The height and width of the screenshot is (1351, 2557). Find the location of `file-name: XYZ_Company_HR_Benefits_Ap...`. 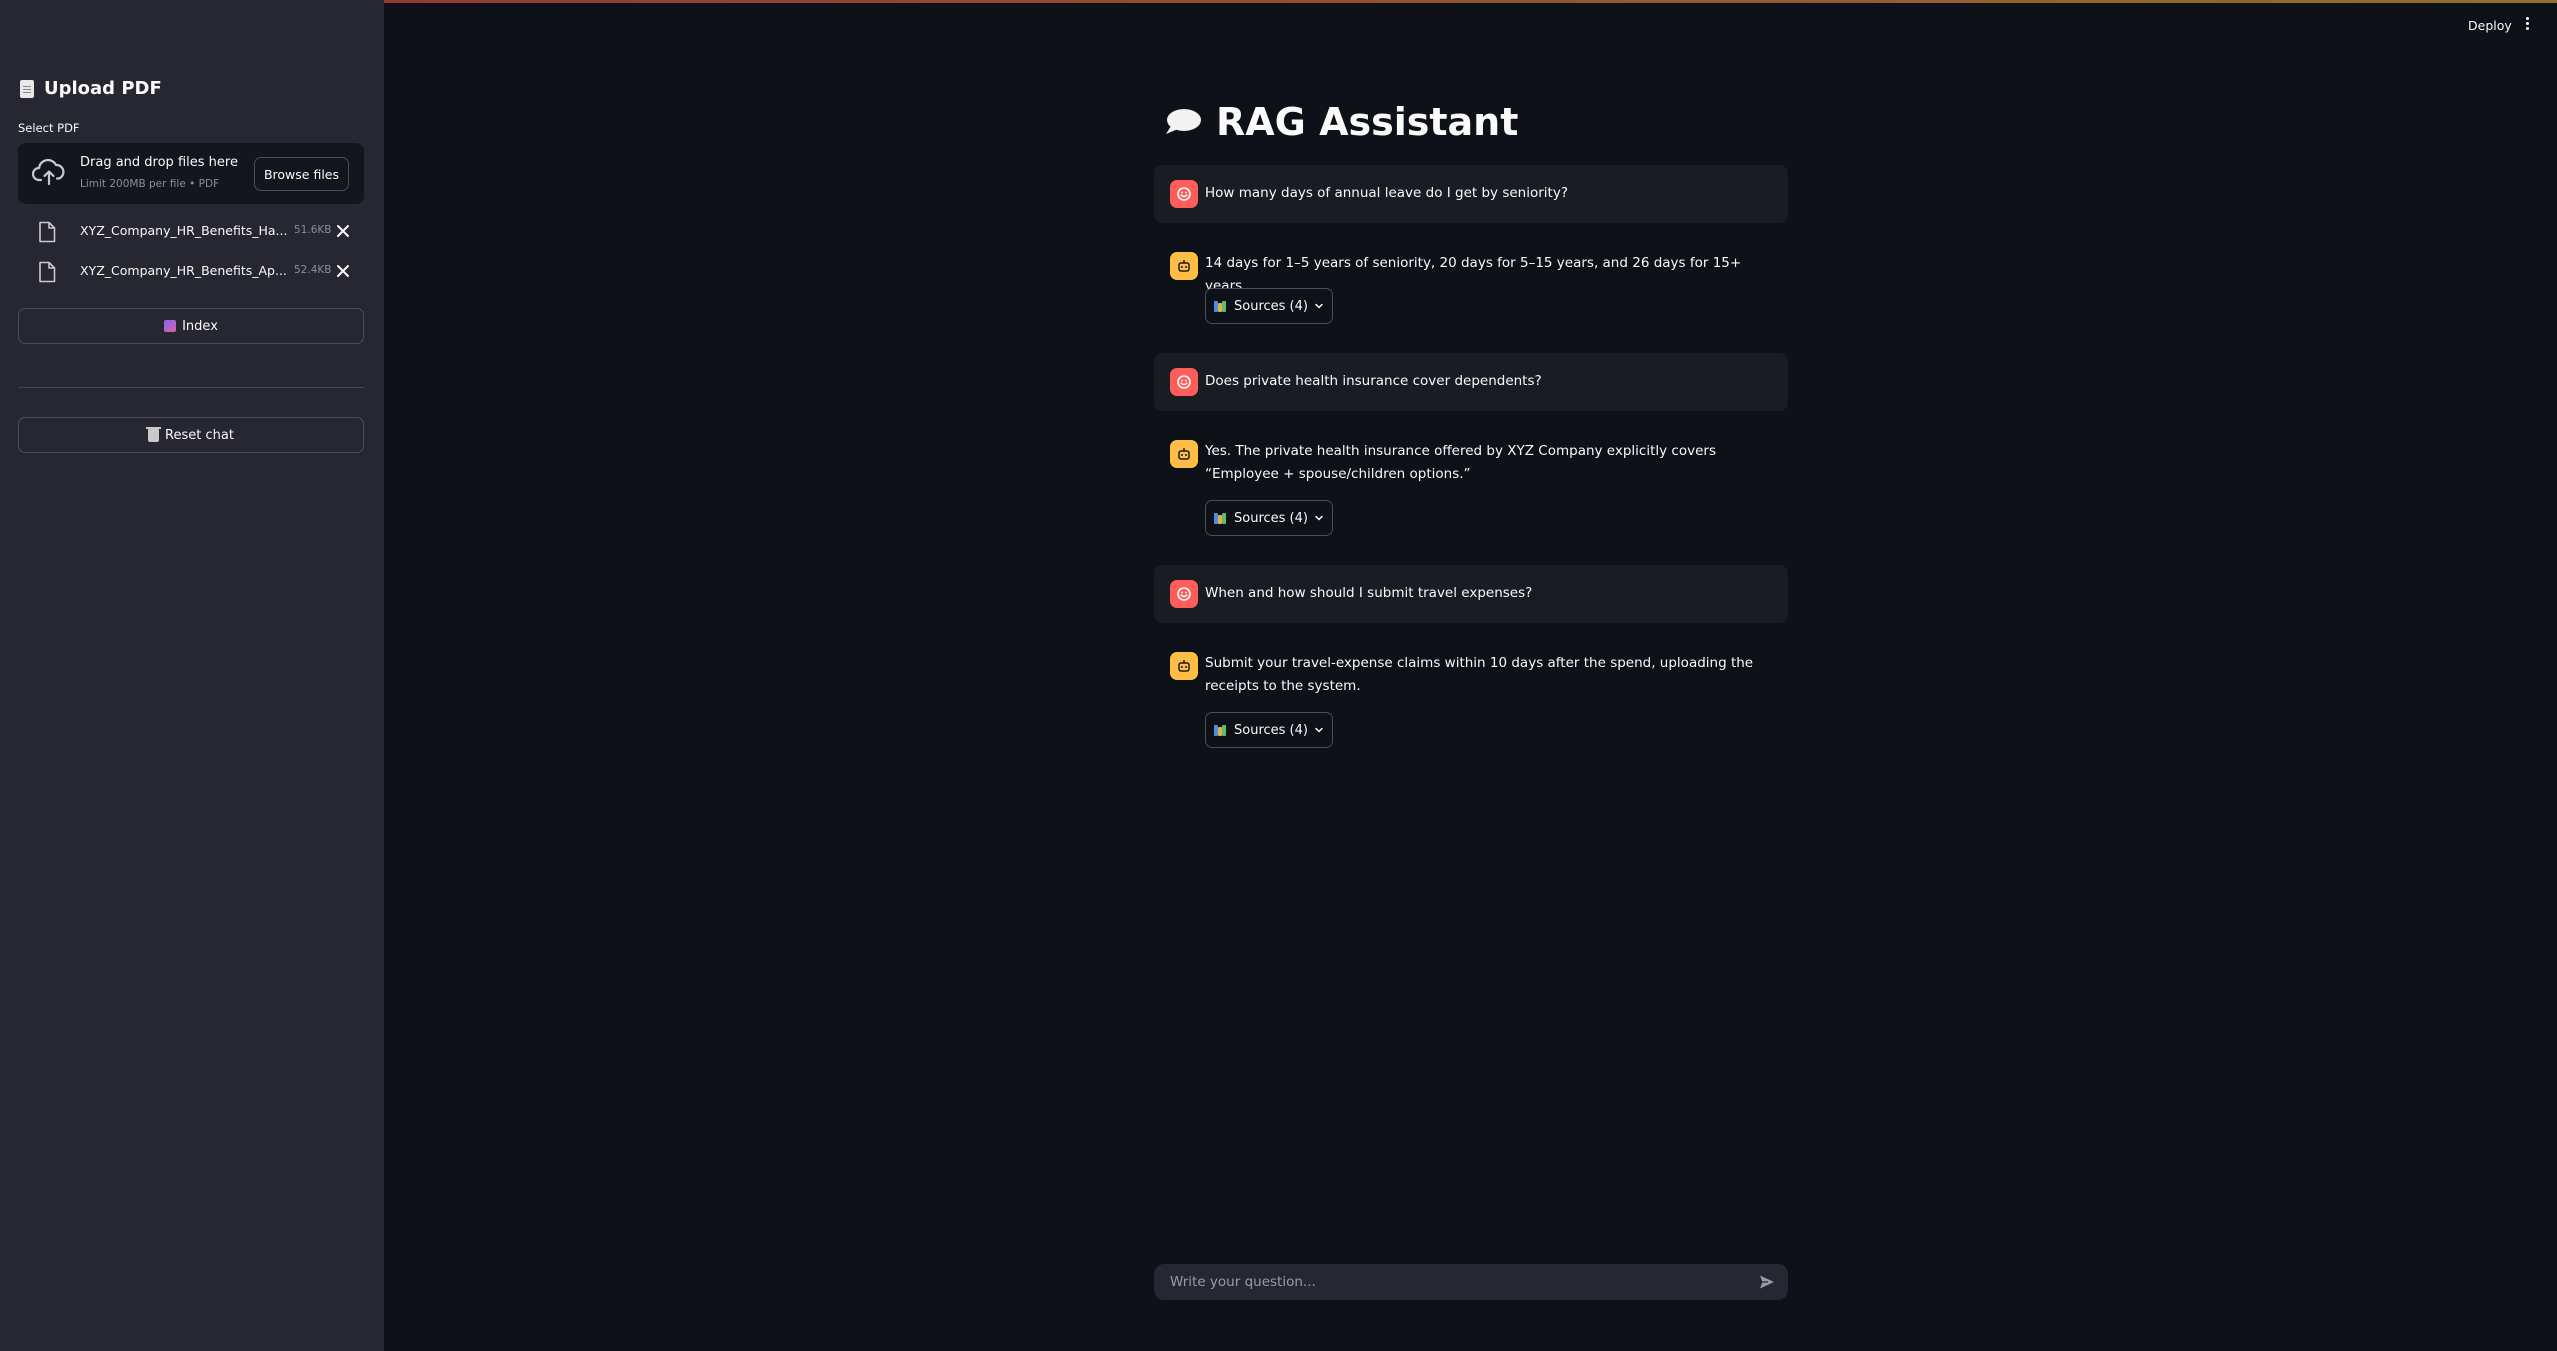

file-name: XYZ_Company_HR_Benefits_Ap... is located at coordinates (183, 270).